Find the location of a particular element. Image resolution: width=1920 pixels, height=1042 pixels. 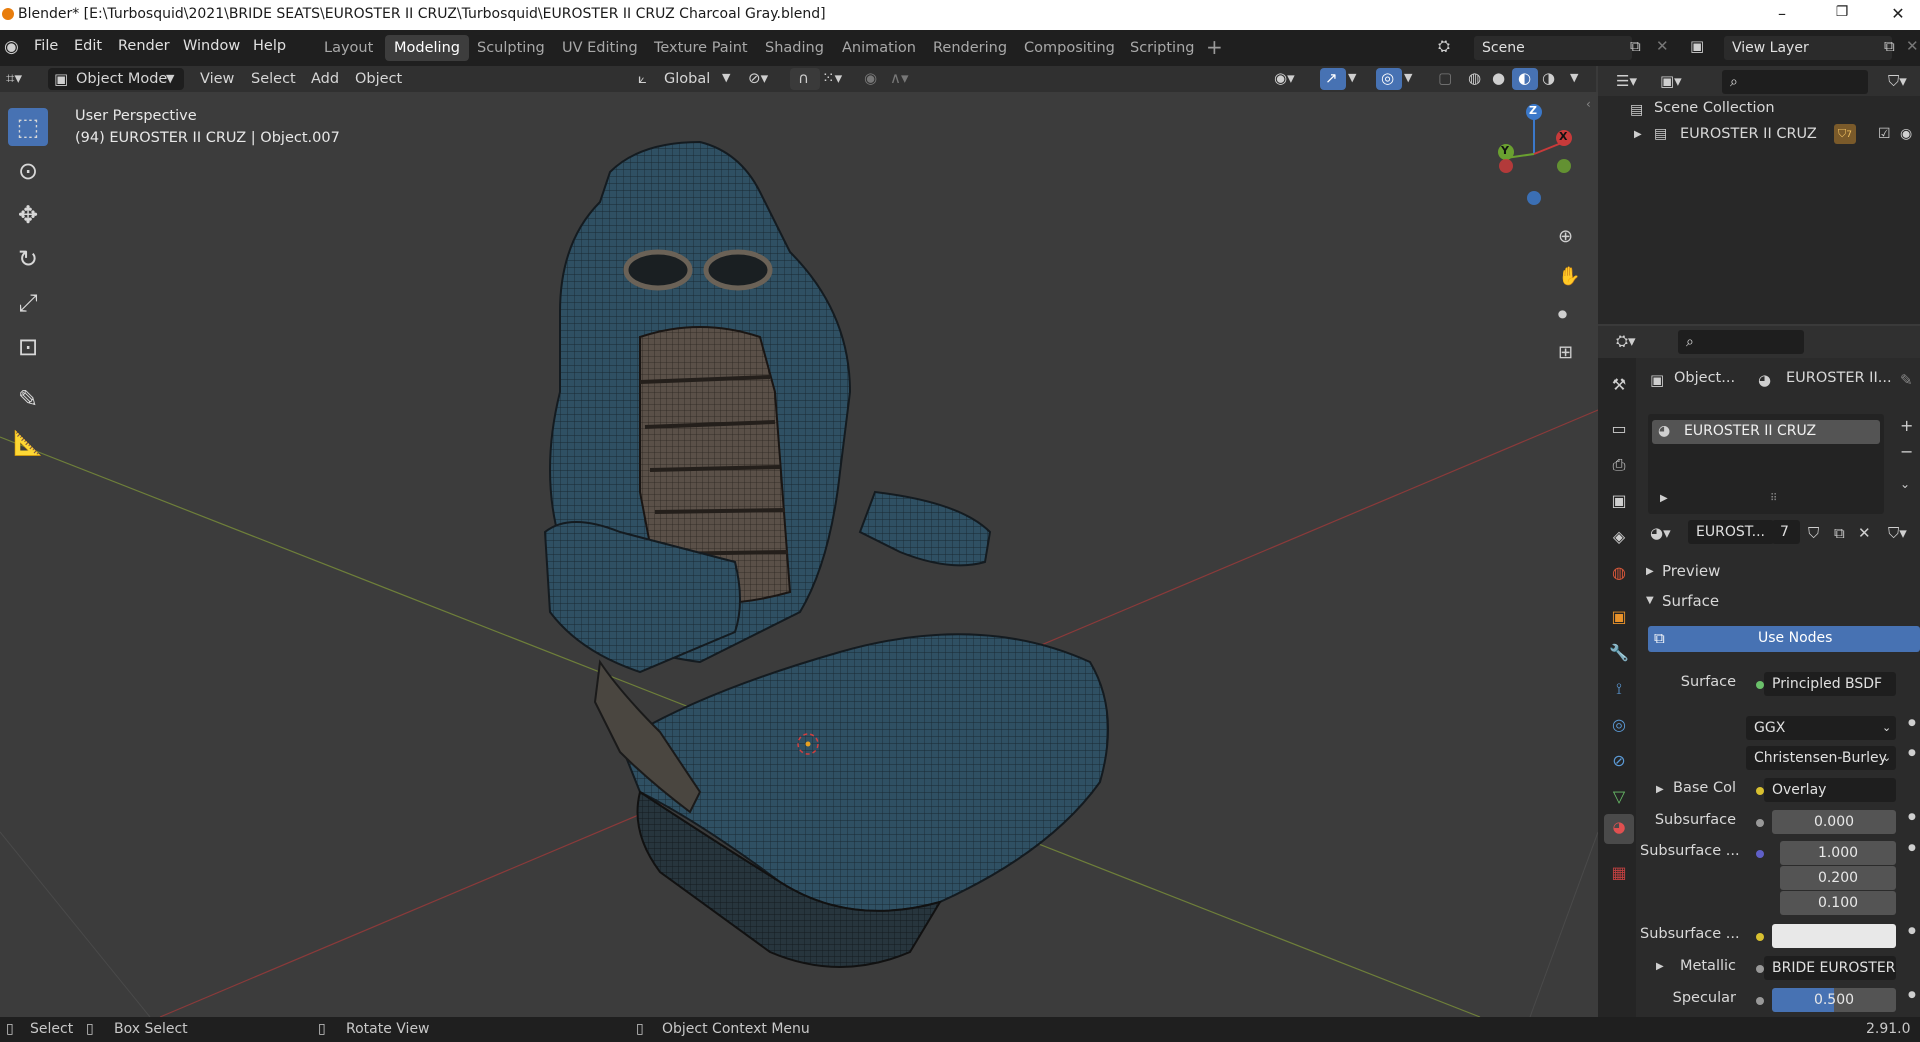

menu-select: Select is located at coordinates (273, 79).